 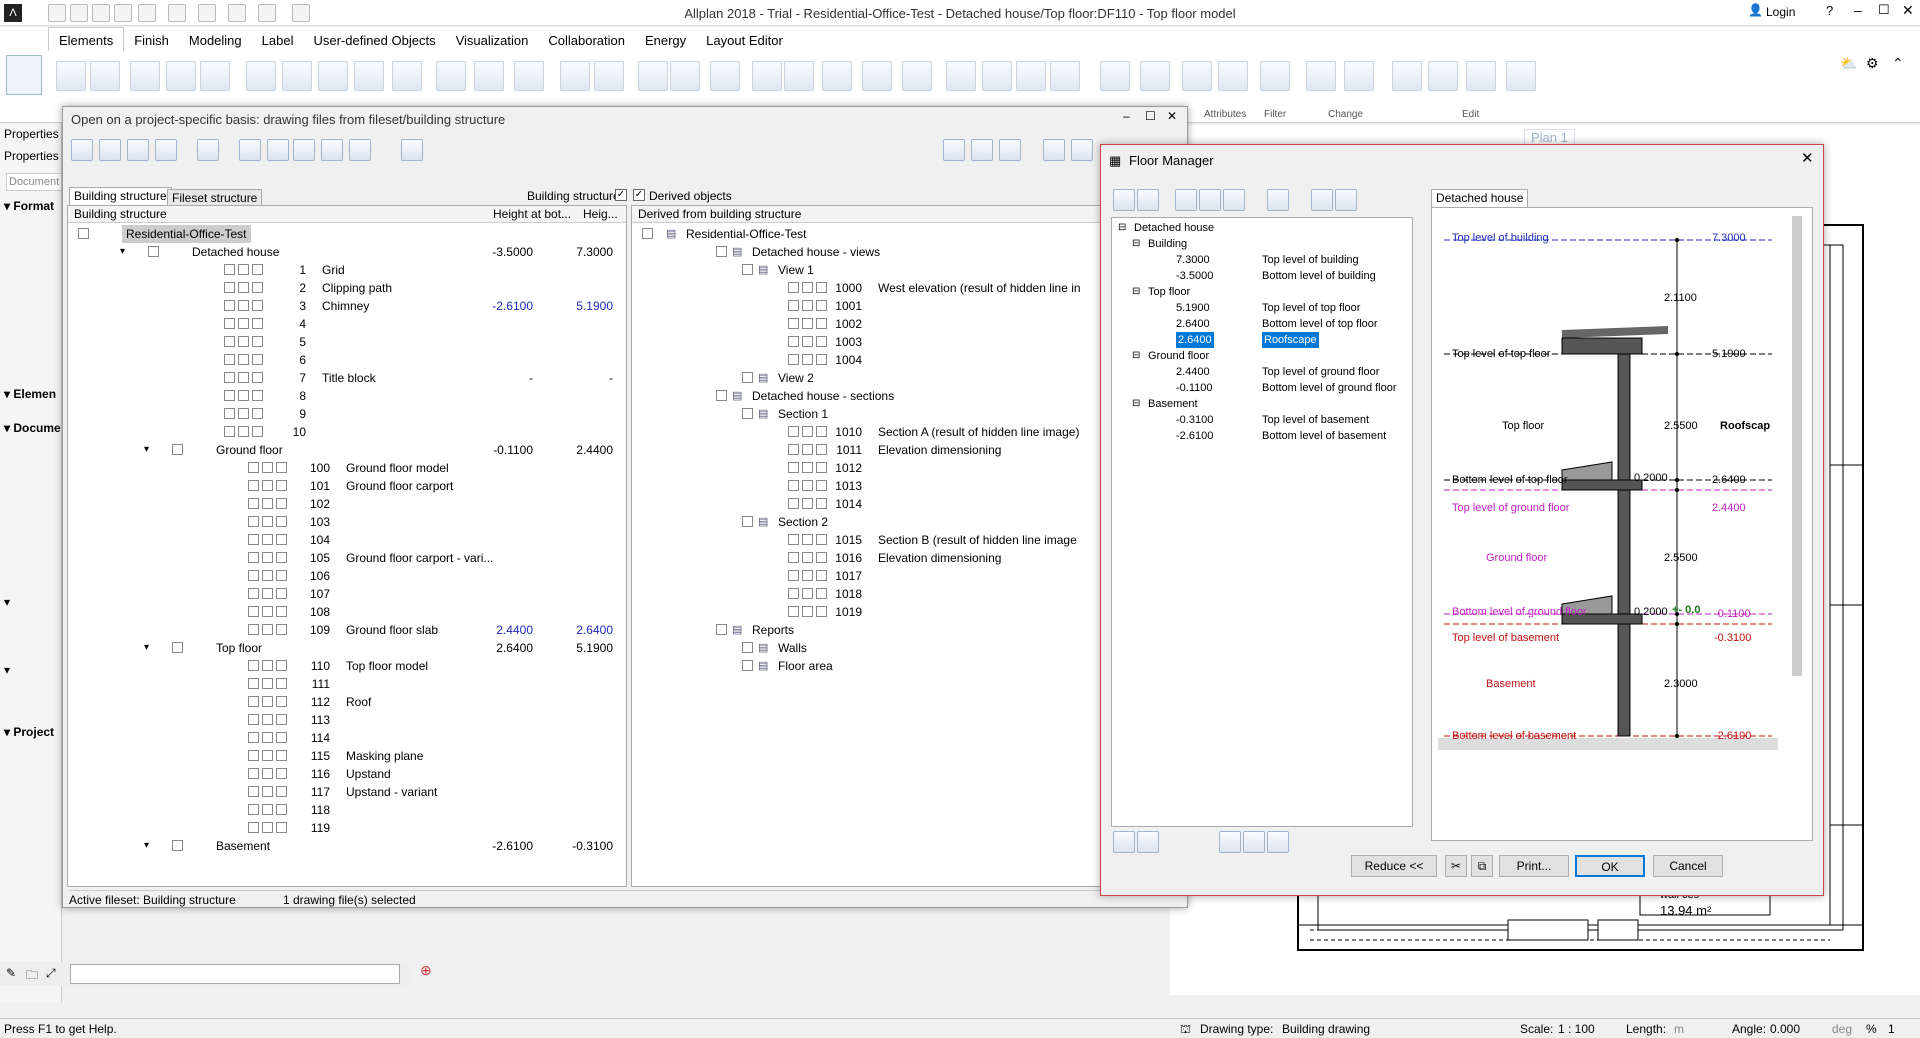 I want to click on menu-visualization: Visualization, so click(x=492, y=40).